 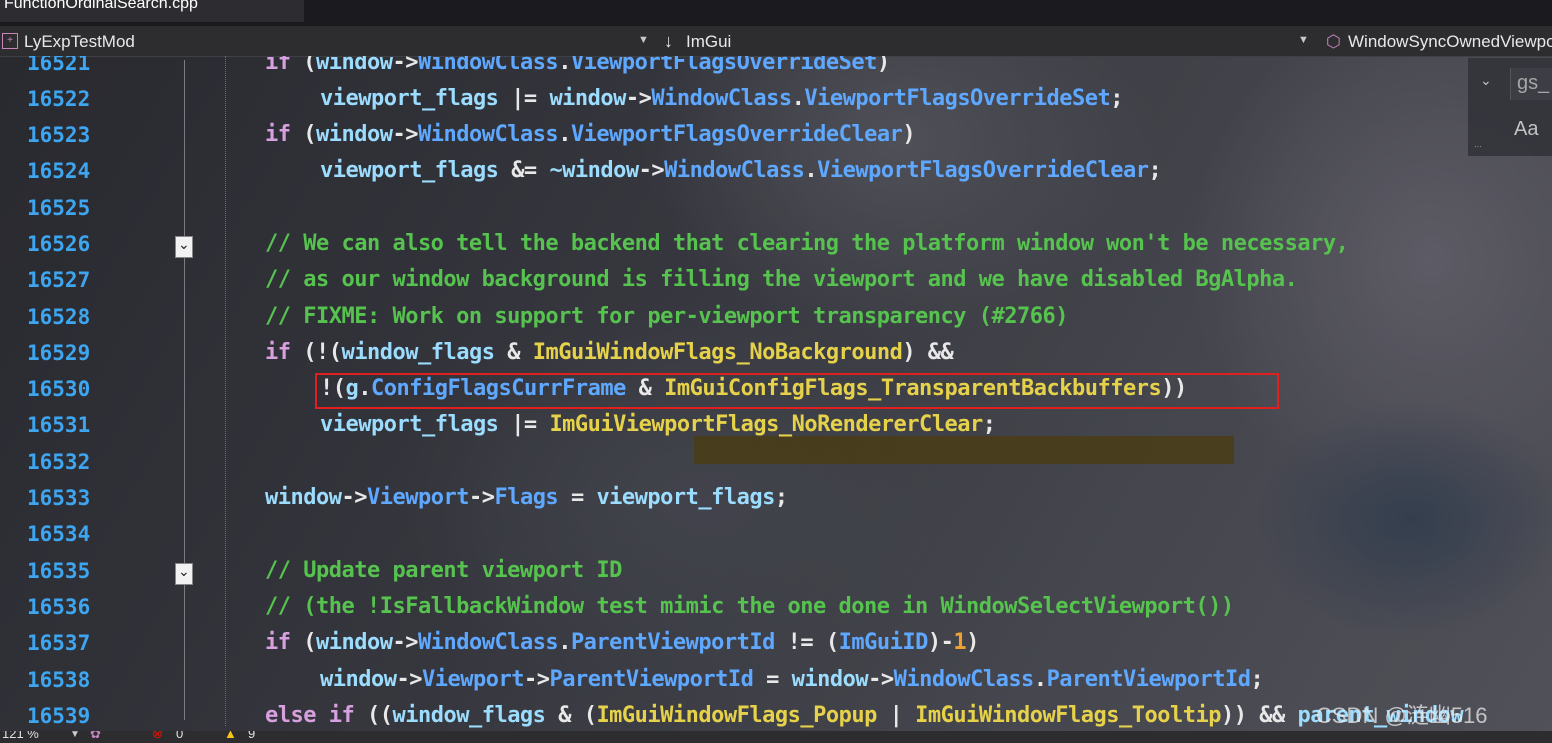 What do you see at coordinates (75, 735) in the screenshot?
I see `zoom-dropdown-icon: ▼` at bounding box center [75, 735].